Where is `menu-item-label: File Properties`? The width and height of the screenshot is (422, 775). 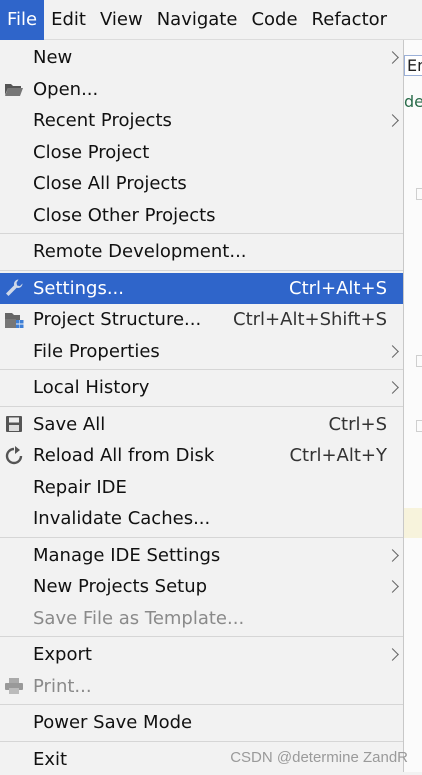 menu-item-label: File Properties is located at coordinates (96, 351).